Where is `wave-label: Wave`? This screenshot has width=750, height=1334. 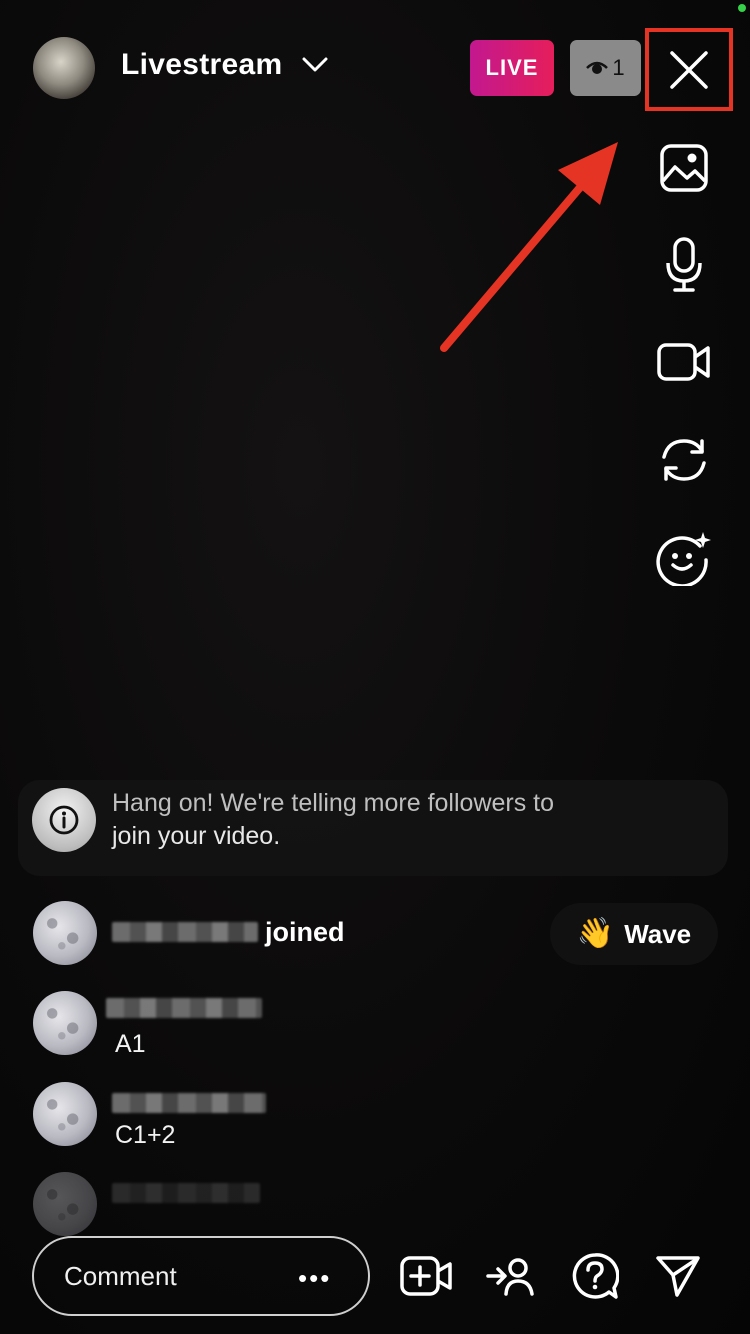
wave-label: Wave is located at coordinates (658, 933).